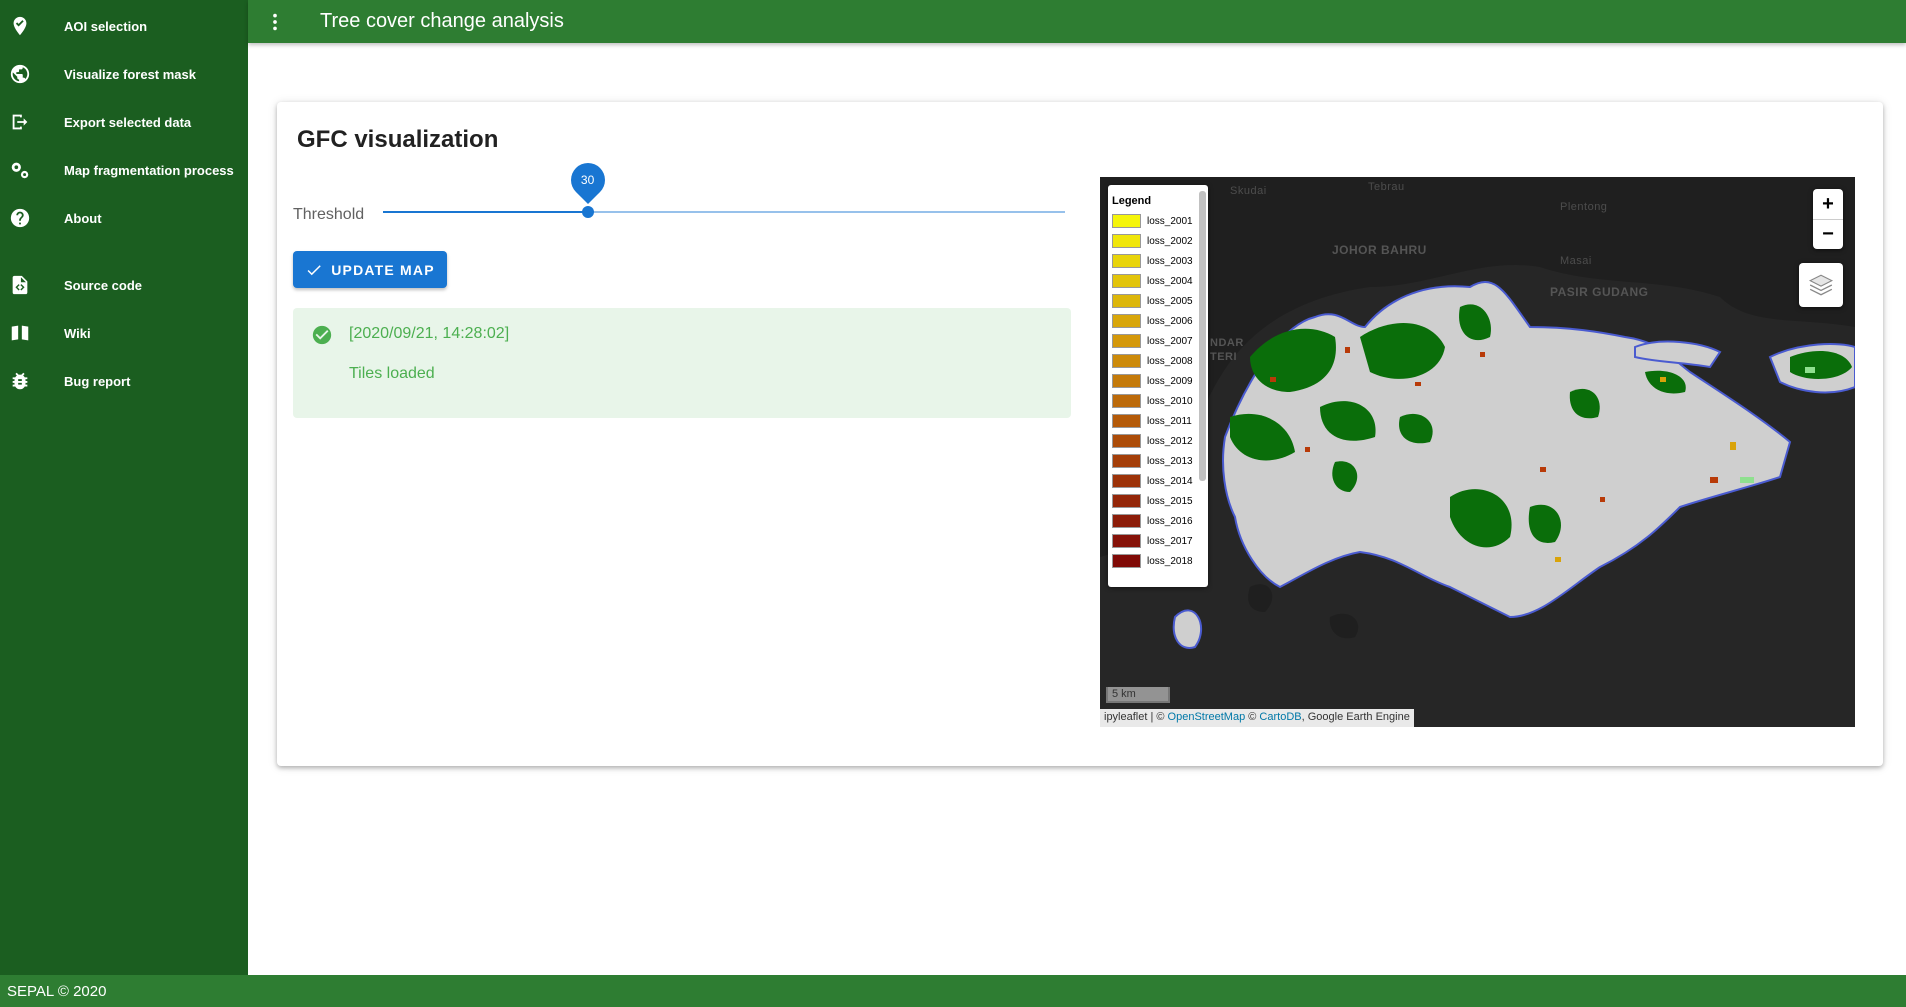 This screenshot has height=1007, width=1906. I want to click on openstreetmap-link: OpenStreetMap, so click(1207, 717).